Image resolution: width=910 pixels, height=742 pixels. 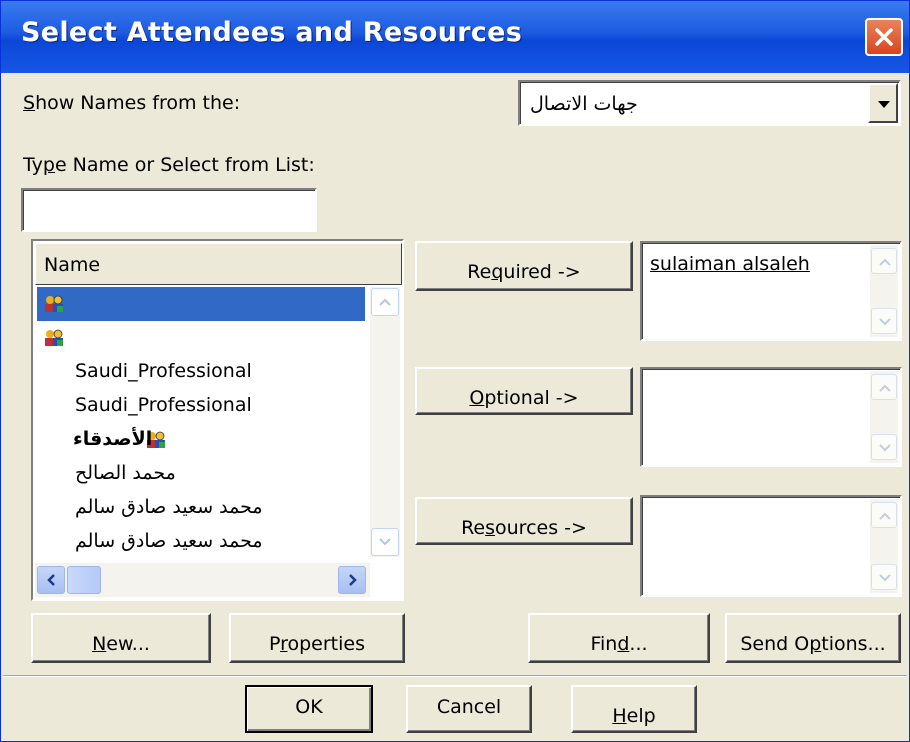 What do you see at coordinates (201, 440) in the screenshot?
I see `list-item: الأصدقاء` at bounding box center [201, 440].